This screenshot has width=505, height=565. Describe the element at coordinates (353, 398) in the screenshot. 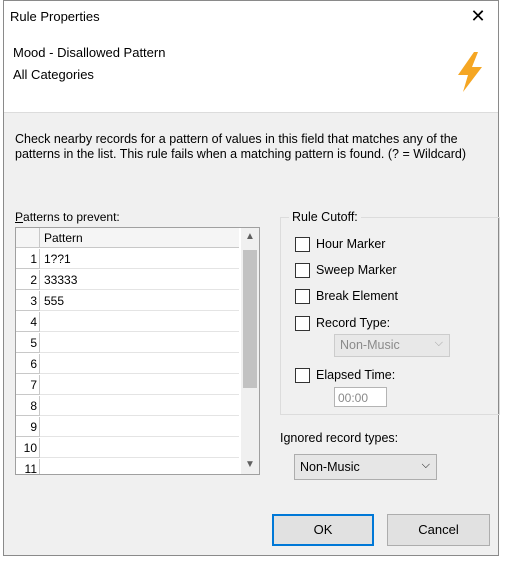

I see `elapsed-time-value: 00:00` at that location.